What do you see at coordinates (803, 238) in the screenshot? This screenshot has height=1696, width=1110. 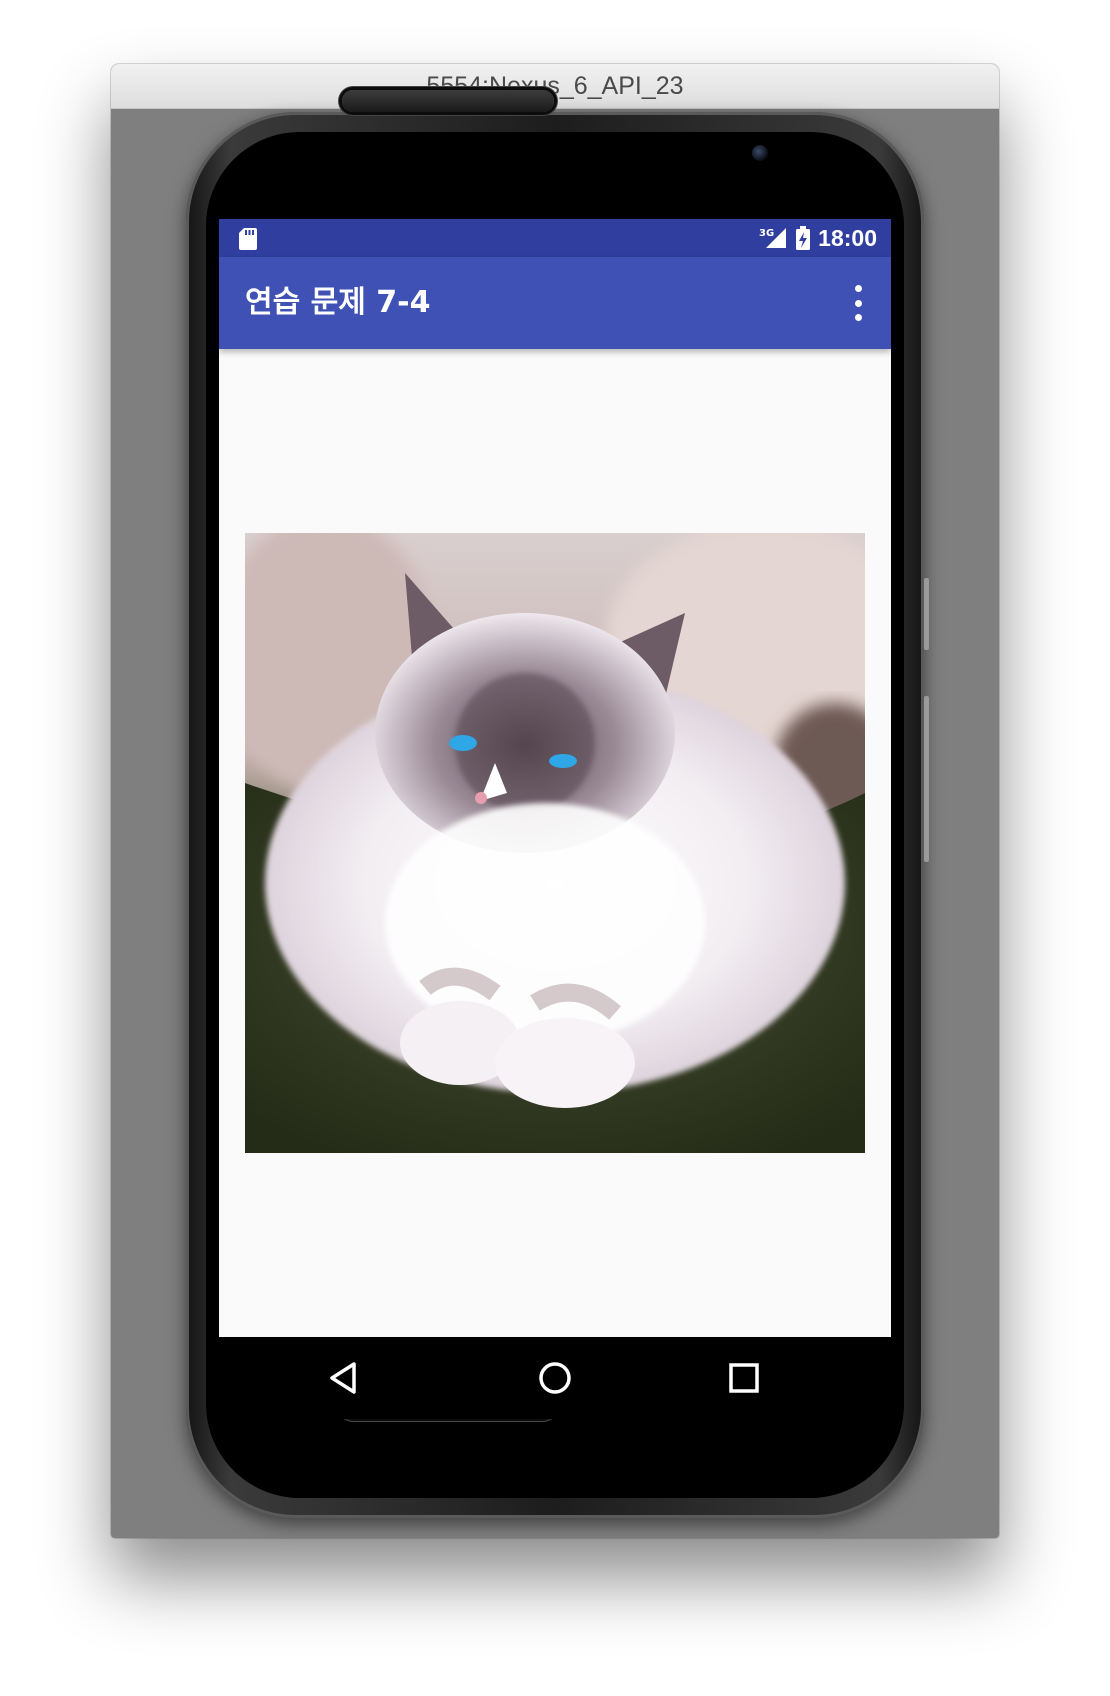 I see `battery-charging-icon` at bounding box center [803, 238].